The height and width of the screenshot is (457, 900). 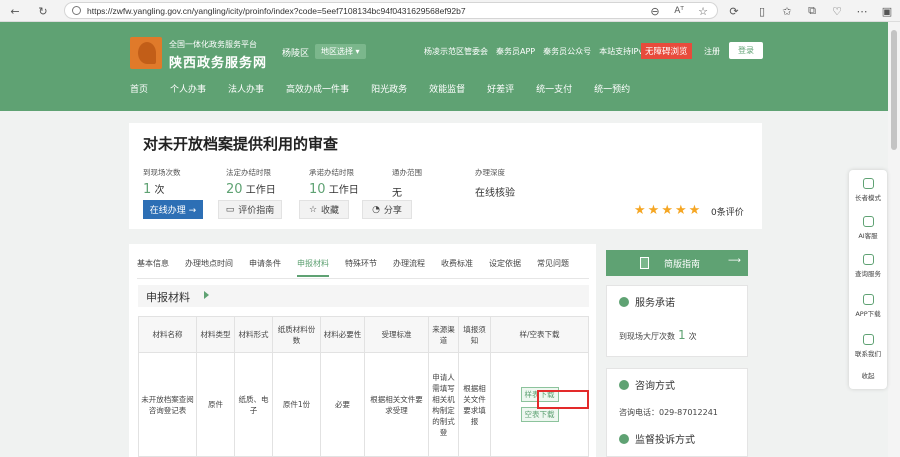 I want to click on complaint-icon, so click(x=624, y=438).